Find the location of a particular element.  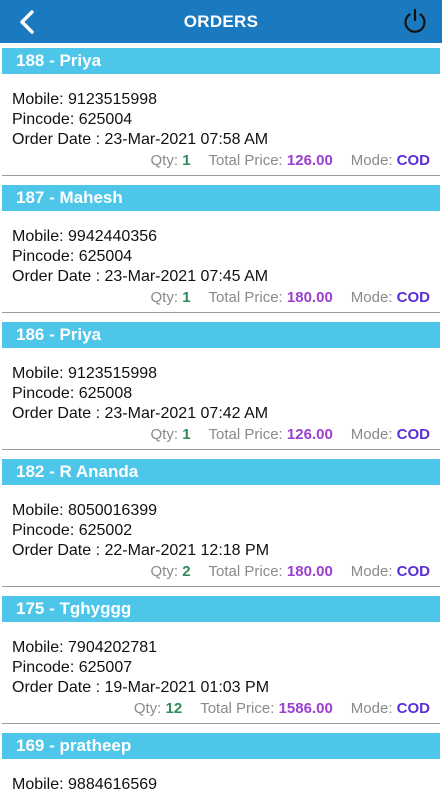

pincode-value: 625008 is located at coordinates (105, 393).